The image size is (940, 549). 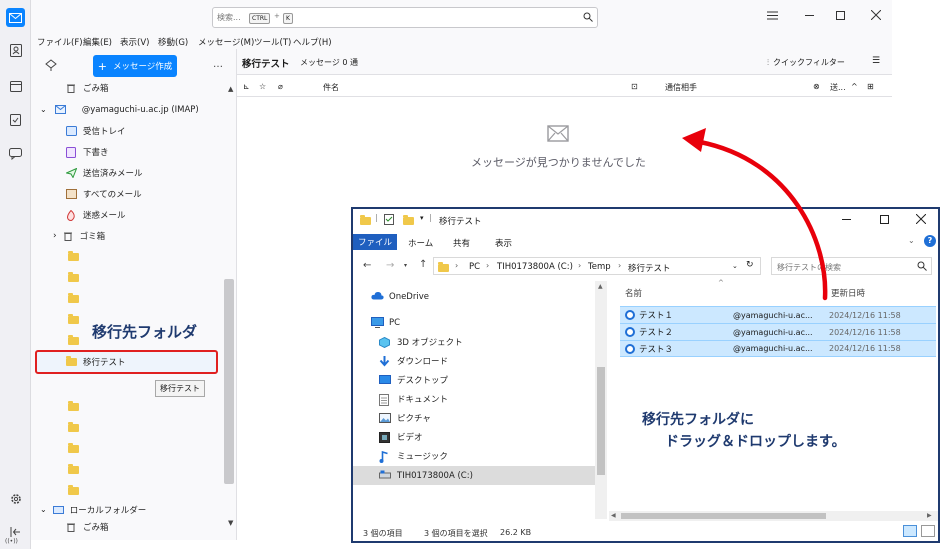 What do you see at coordinates (162, 130) in the screenshot?
I see `folder-inbox: 受信トレイ` at bounding box center [162, 130].